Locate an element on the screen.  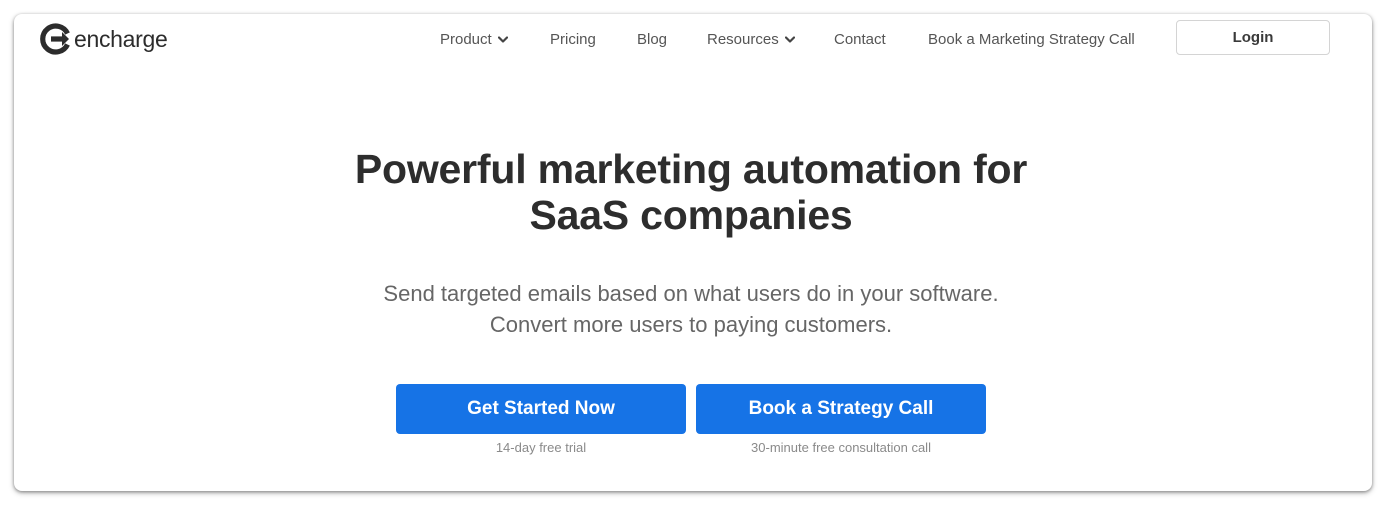
free-trial-note: 14-day free trial is located at coordinates (541, 447).